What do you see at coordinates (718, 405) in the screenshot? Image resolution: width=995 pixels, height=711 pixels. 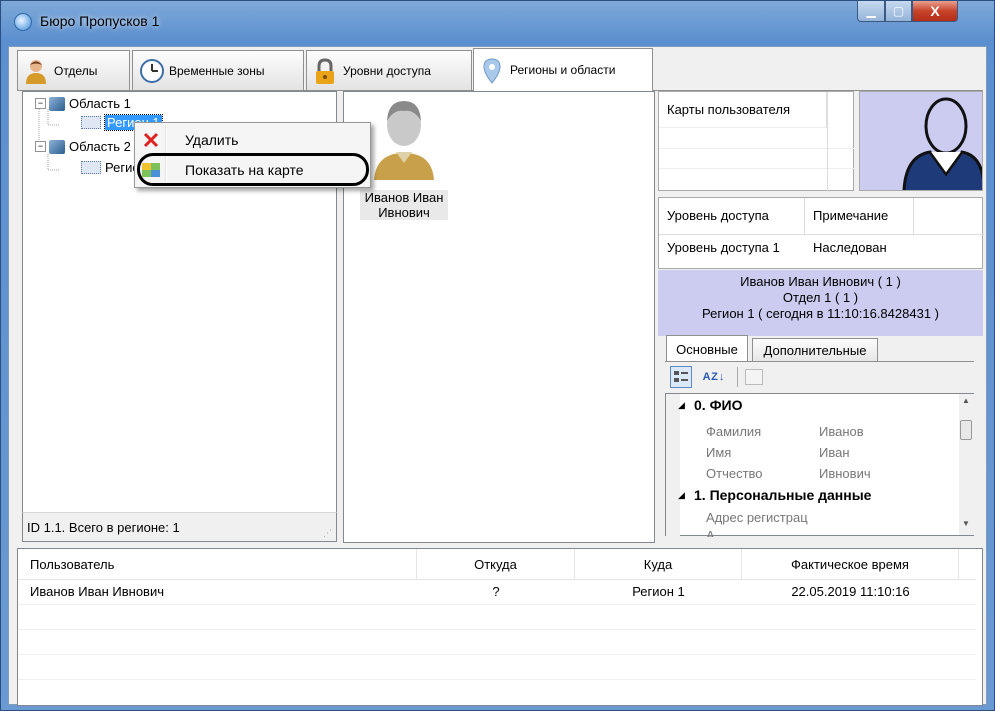 I see `category-fio: 0. ФИО` at bounding box center [718, 405].